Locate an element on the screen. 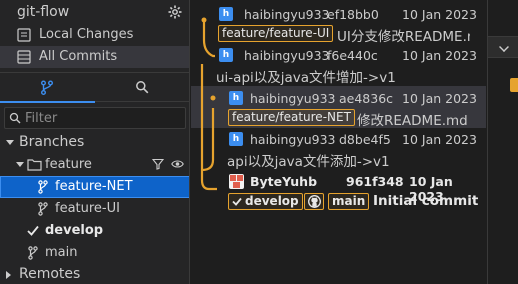 The height and width of the screenshot is (284, 518). commit-hash: d8be4f5 is located at coordinates (365, 139).